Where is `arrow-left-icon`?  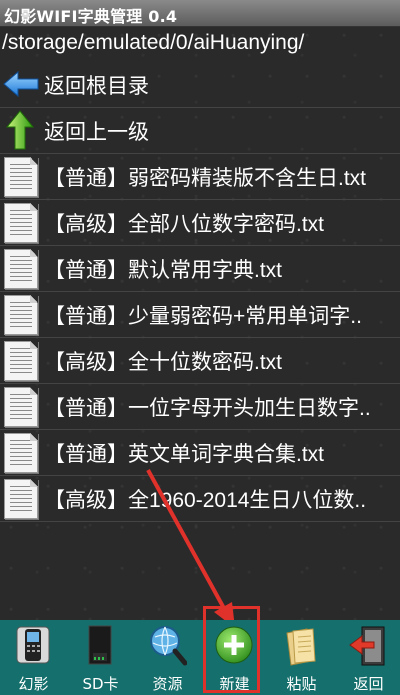
arrow-left-icon is located at coordinates (21, 84).